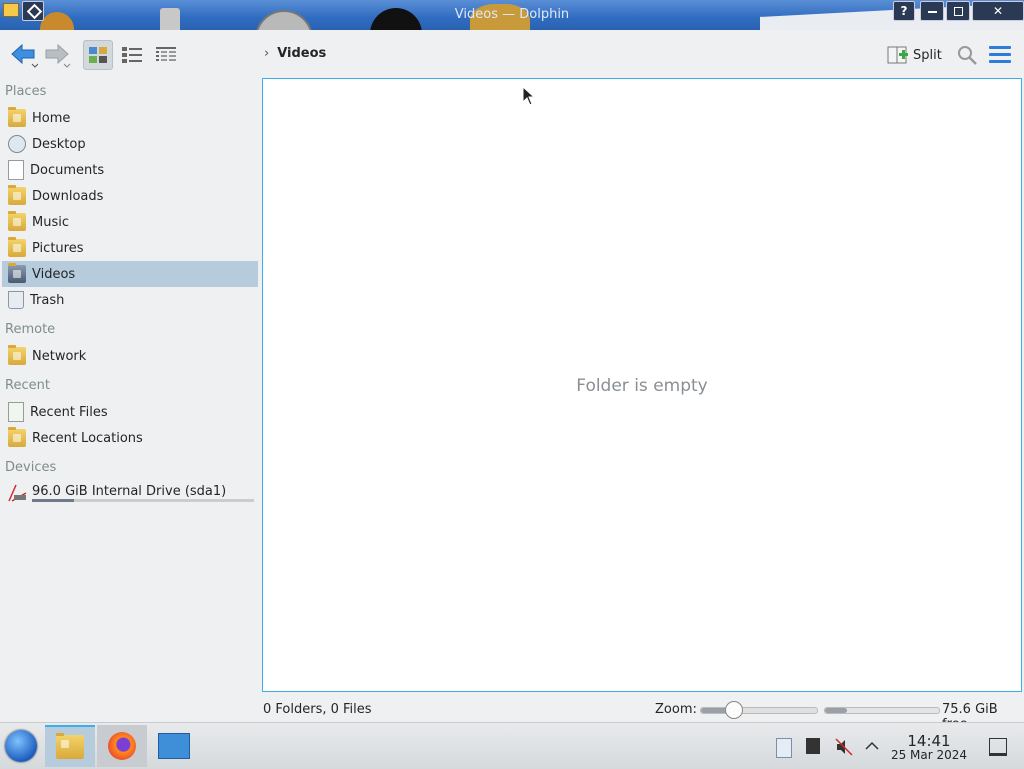 This screenshot has height=769, width=1024. I want to click on sidebar-item-label: Home, so click(51, 118).